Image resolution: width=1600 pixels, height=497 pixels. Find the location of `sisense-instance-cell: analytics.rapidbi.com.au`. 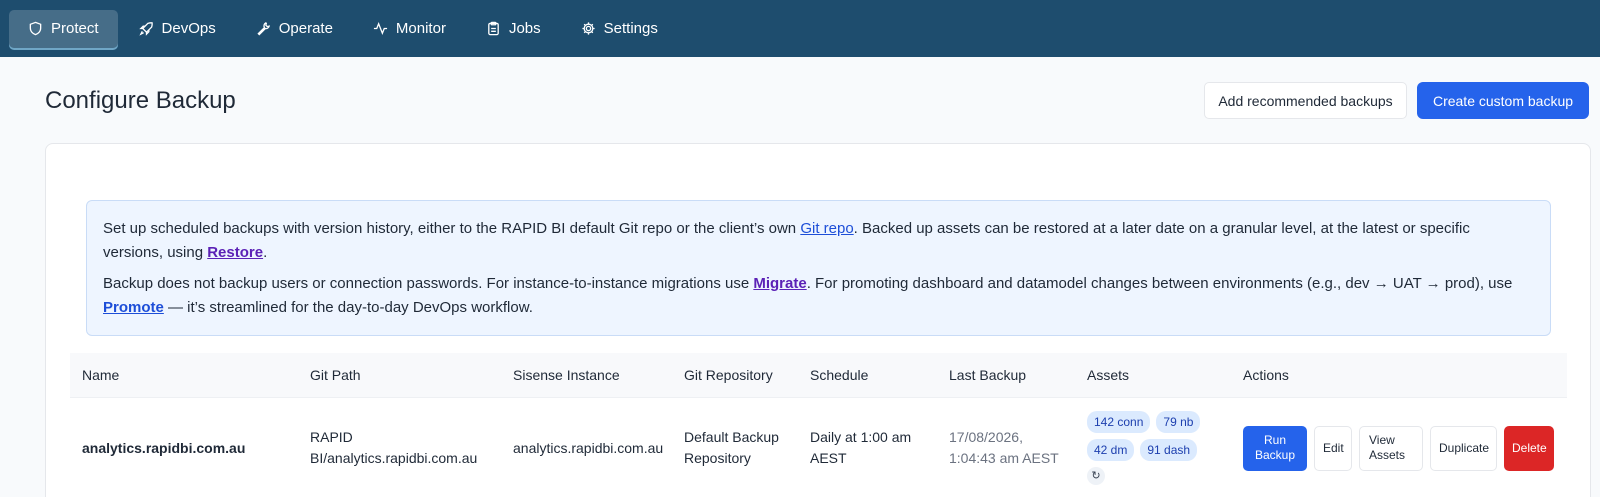

sisense-instance-cell: analytics.rapidbi.com.au is located at coordinates (588, 447).